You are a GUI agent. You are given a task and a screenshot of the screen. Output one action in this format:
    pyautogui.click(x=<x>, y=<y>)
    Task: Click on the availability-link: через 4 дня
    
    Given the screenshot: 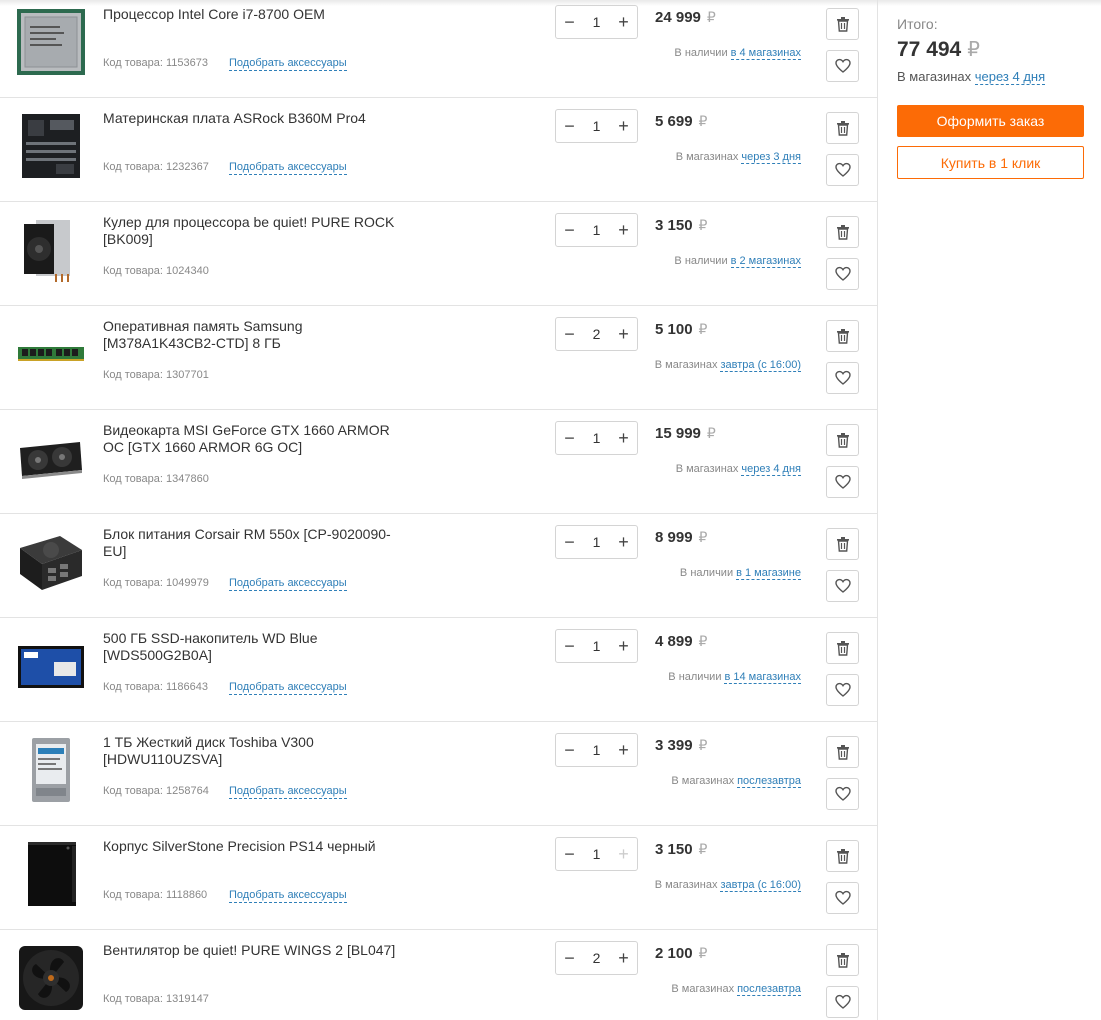 What is the action you would take?
    pyautogui.click(x=771, y=469)
    